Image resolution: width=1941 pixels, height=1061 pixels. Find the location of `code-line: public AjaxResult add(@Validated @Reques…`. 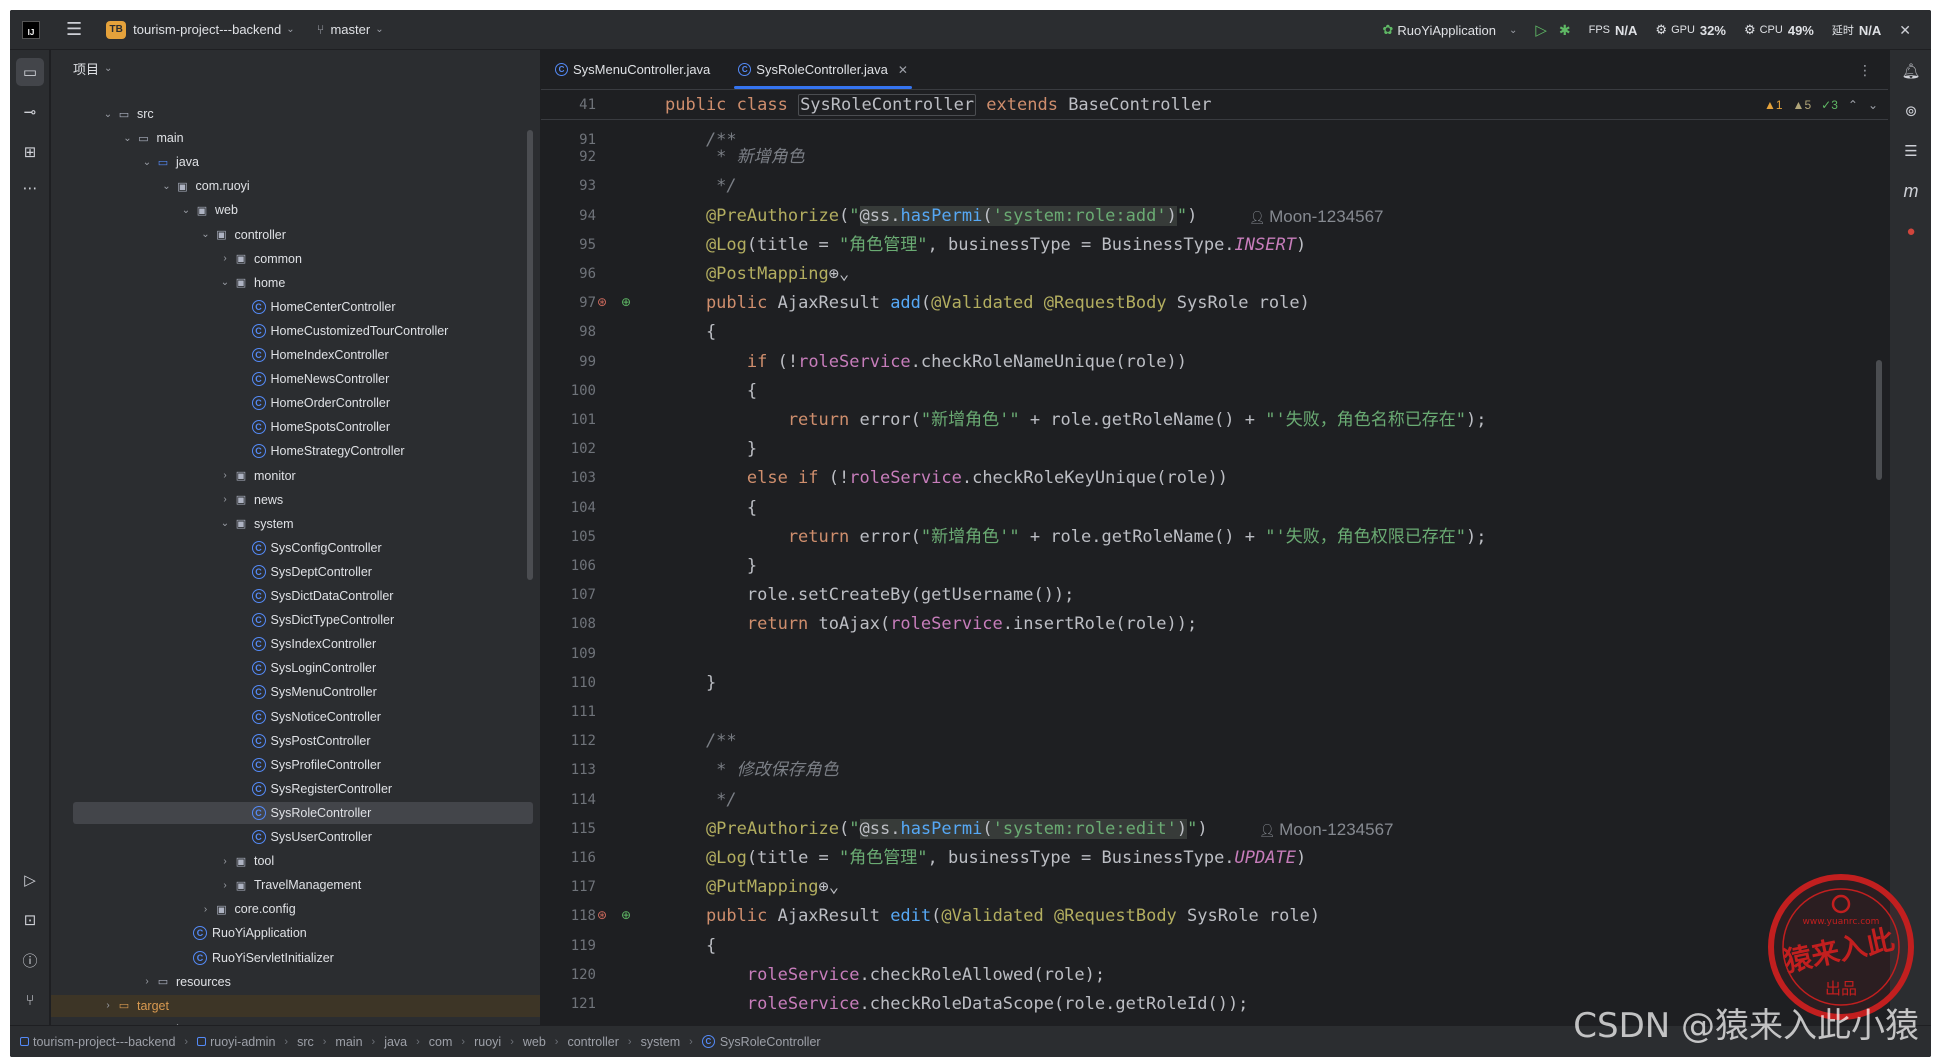

code-line: public AjaxResult add(@Validated @Reques… is located at coordinates (987, 303).